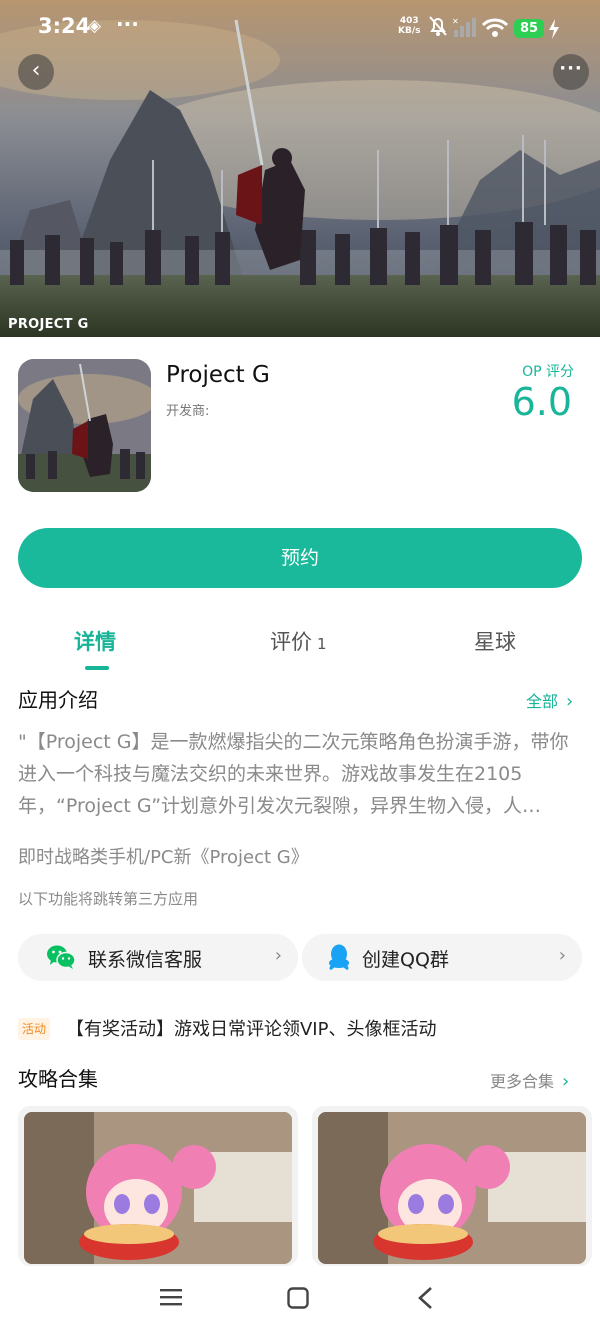 The height and width of the screenshot is (1333, 600). Describe the element at coordinates (300, 30) in the screenshot. I see `status-bar: 3:24 ◈ ··· 403 KB/s ✕ 85` at that location.